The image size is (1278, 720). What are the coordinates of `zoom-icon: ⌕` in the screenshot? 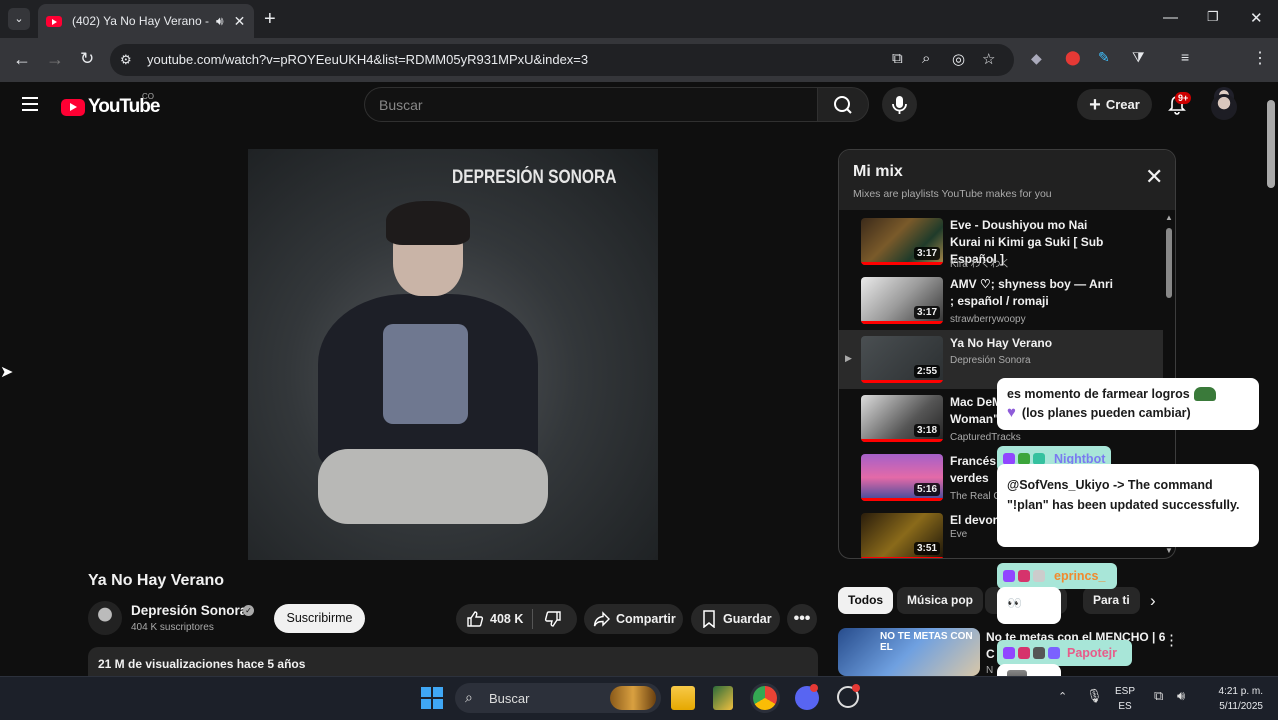 It's located at (926, 58).